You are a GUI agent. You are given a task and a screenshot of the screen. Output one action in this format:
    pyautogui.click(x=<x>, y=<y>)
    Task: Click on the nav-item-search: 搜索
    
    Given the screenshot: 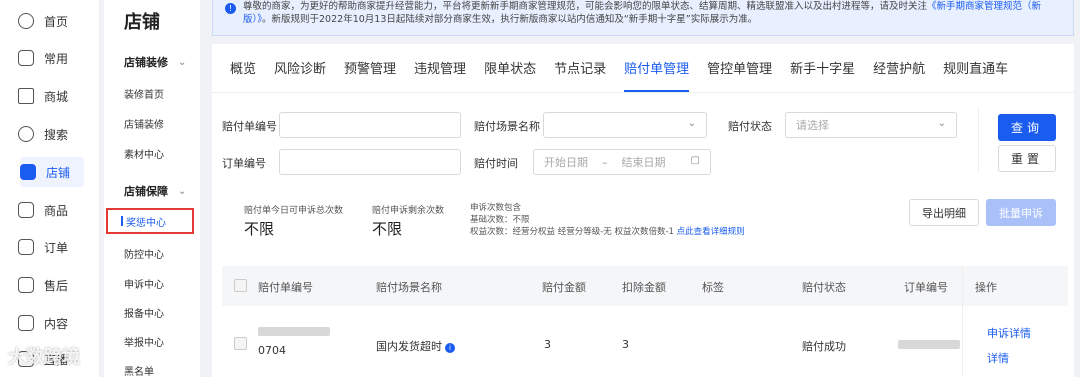 What is the action you would take?
    pyautogui.click(x=56, y=134)
    